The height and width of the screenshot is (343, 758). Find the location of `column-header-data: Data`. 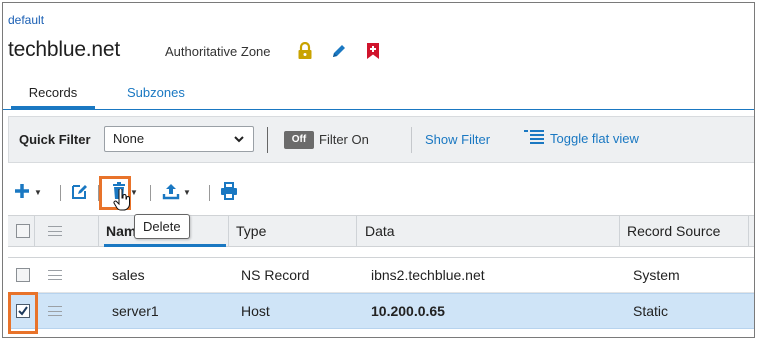

column-header-data: Data is located at coordinates (380, 231).